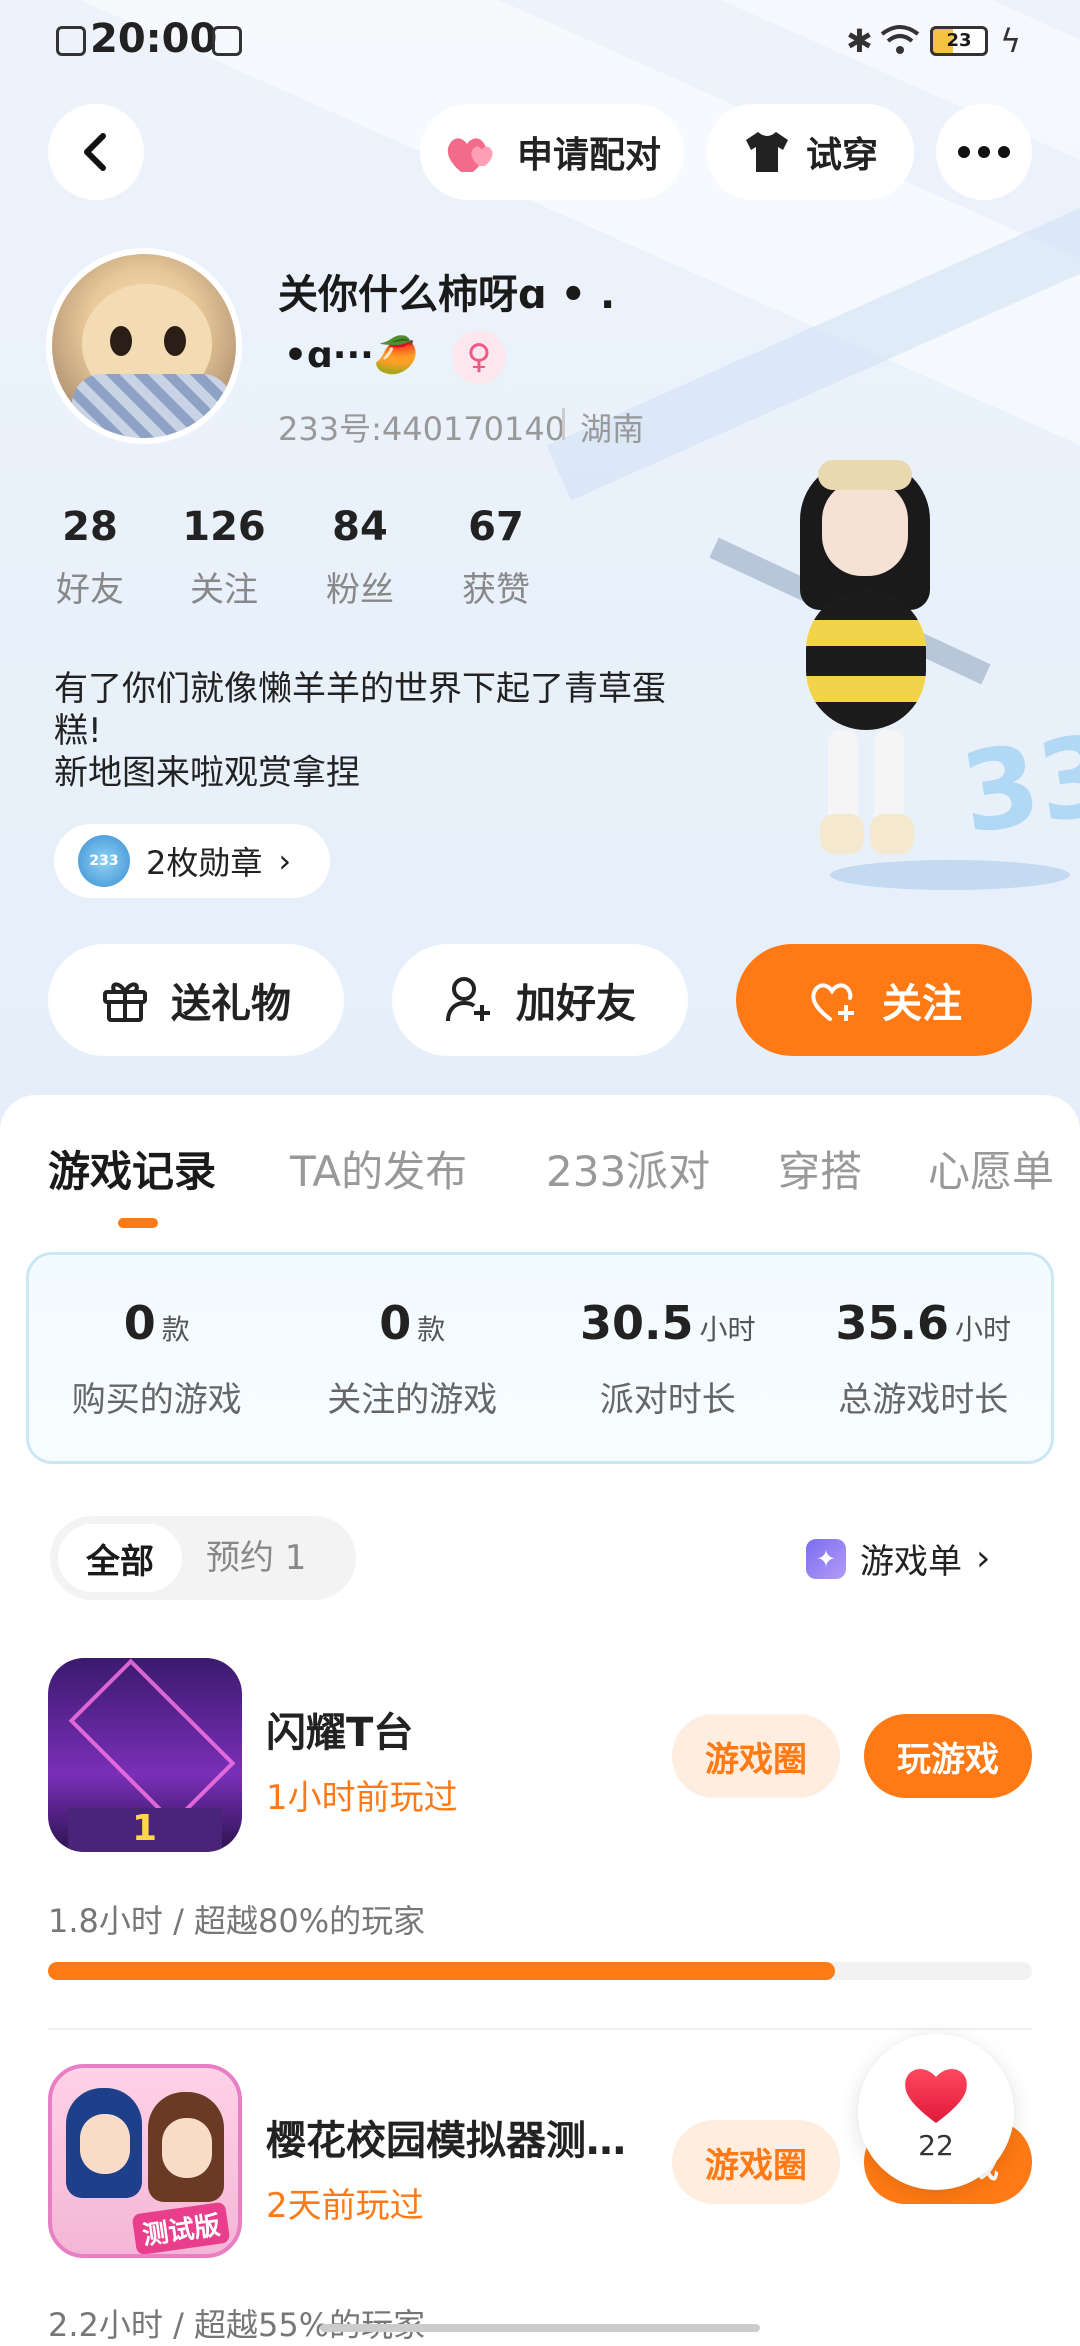  What do you see at coordinates (563, 424) in the screenshot?
I see `id-divider` at bounding box center [563, 424].